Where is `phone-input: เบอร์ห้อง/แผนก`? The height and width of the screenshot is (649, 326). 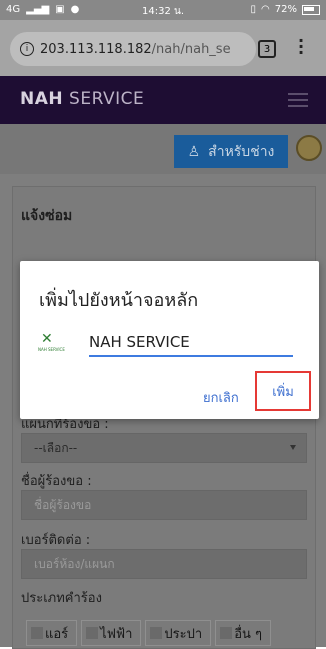 phone-input: เบอร์ห้อง/แผนก is located at coordinates (164, 564).